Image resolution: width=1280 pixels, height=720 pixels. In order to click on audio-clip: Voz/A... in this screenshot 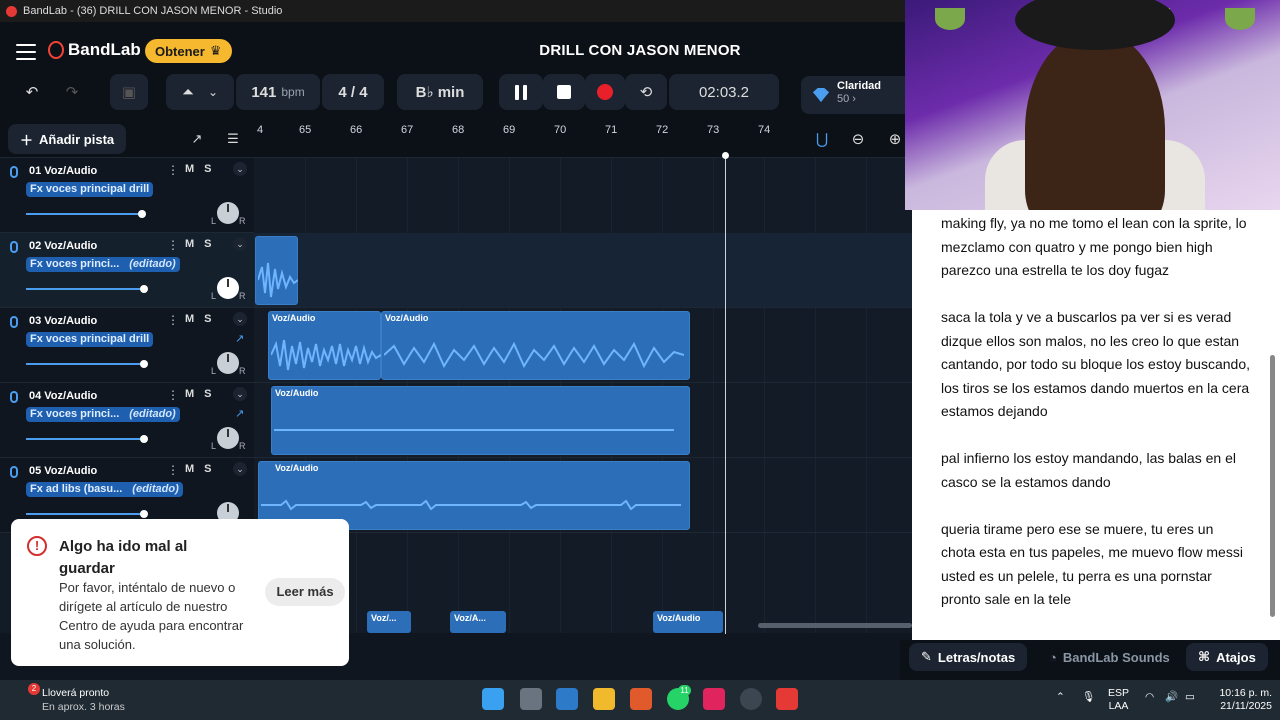, I will do `click(478, 622)`.